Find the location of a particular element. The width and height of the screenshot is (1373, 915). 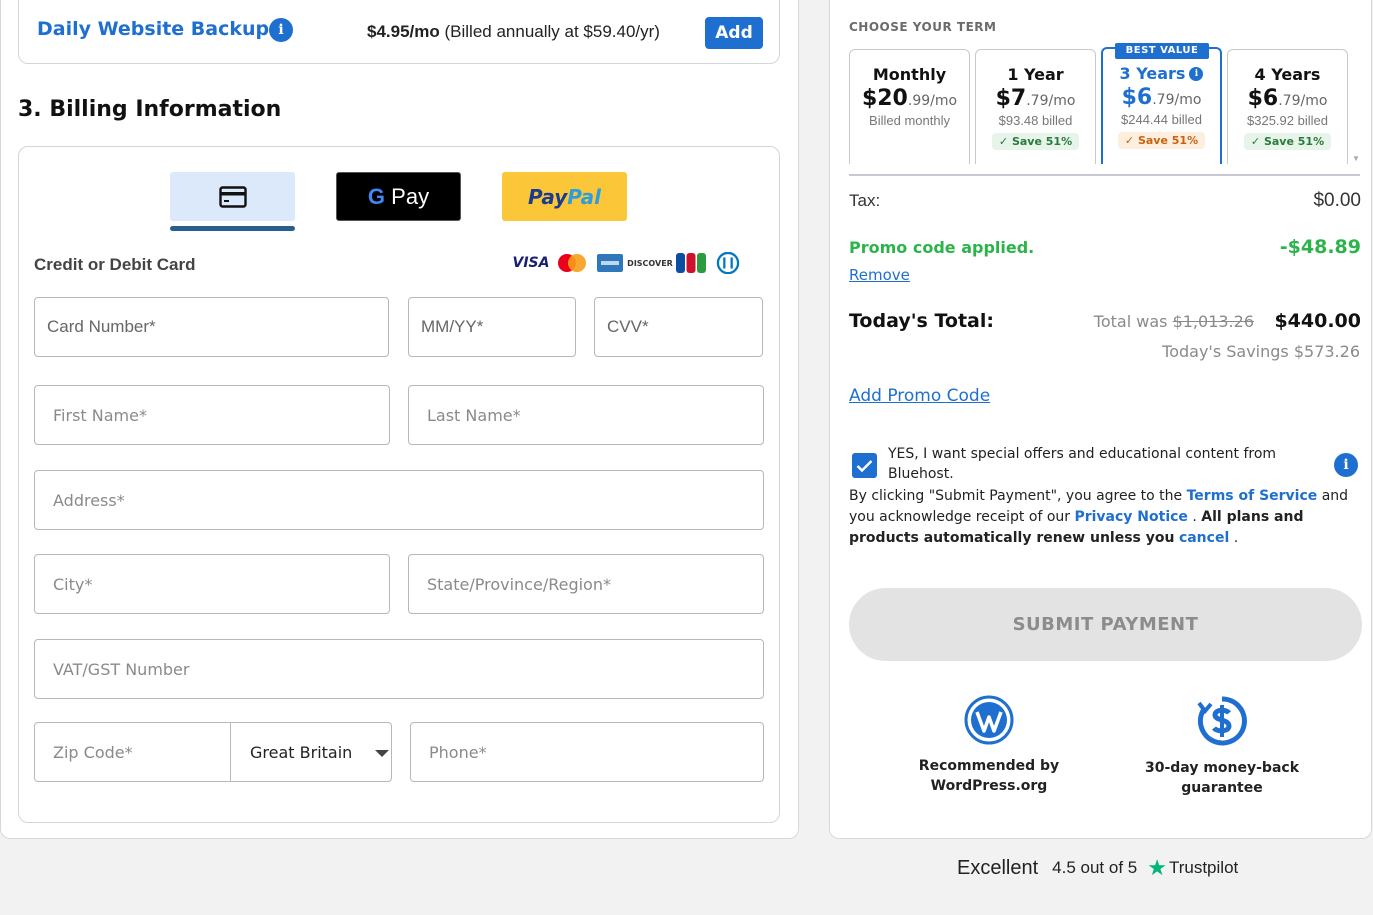

phone-field is located at coordinates (587, 752).